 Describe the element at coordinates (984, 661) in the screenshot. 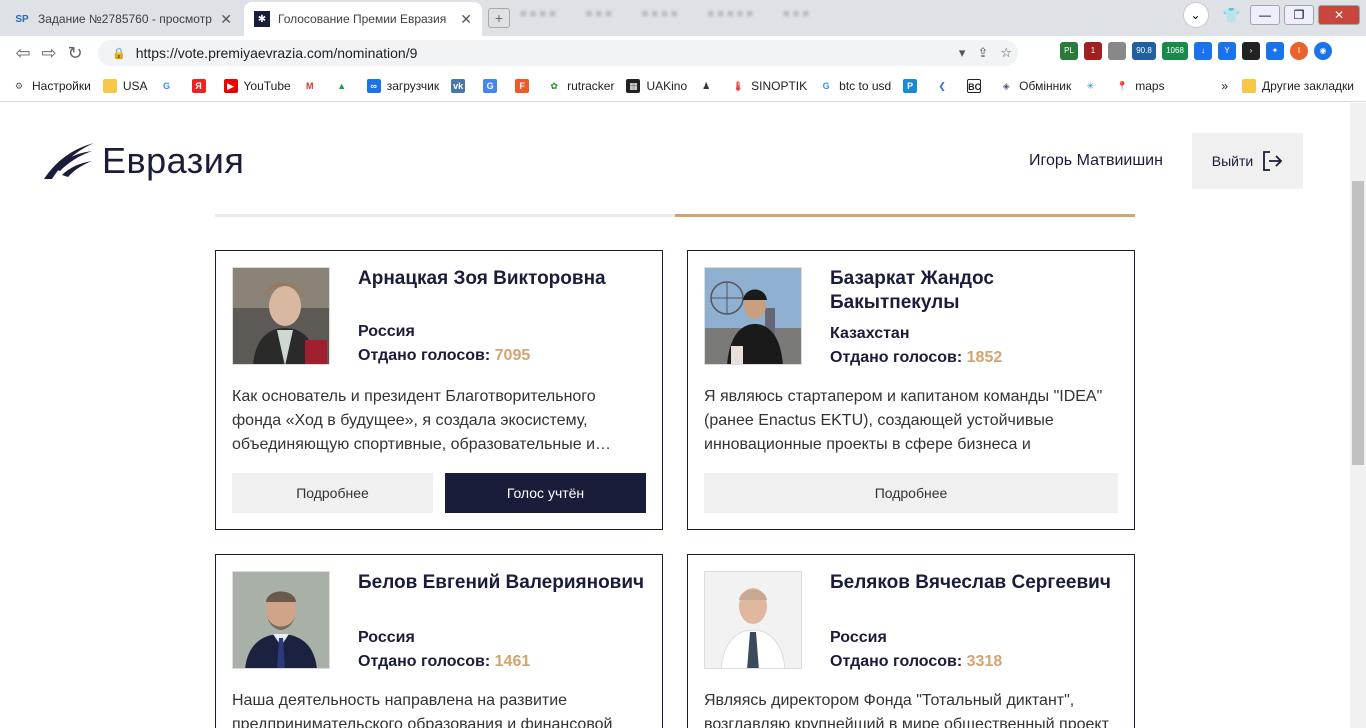

I see `votes-count: 3318` at that location.